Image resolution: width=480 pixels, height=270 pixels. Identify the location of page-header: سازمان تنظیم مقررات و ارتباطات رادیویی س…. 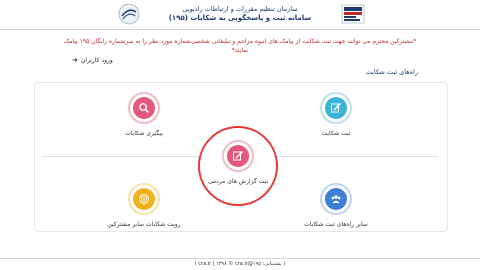
(240, 15).